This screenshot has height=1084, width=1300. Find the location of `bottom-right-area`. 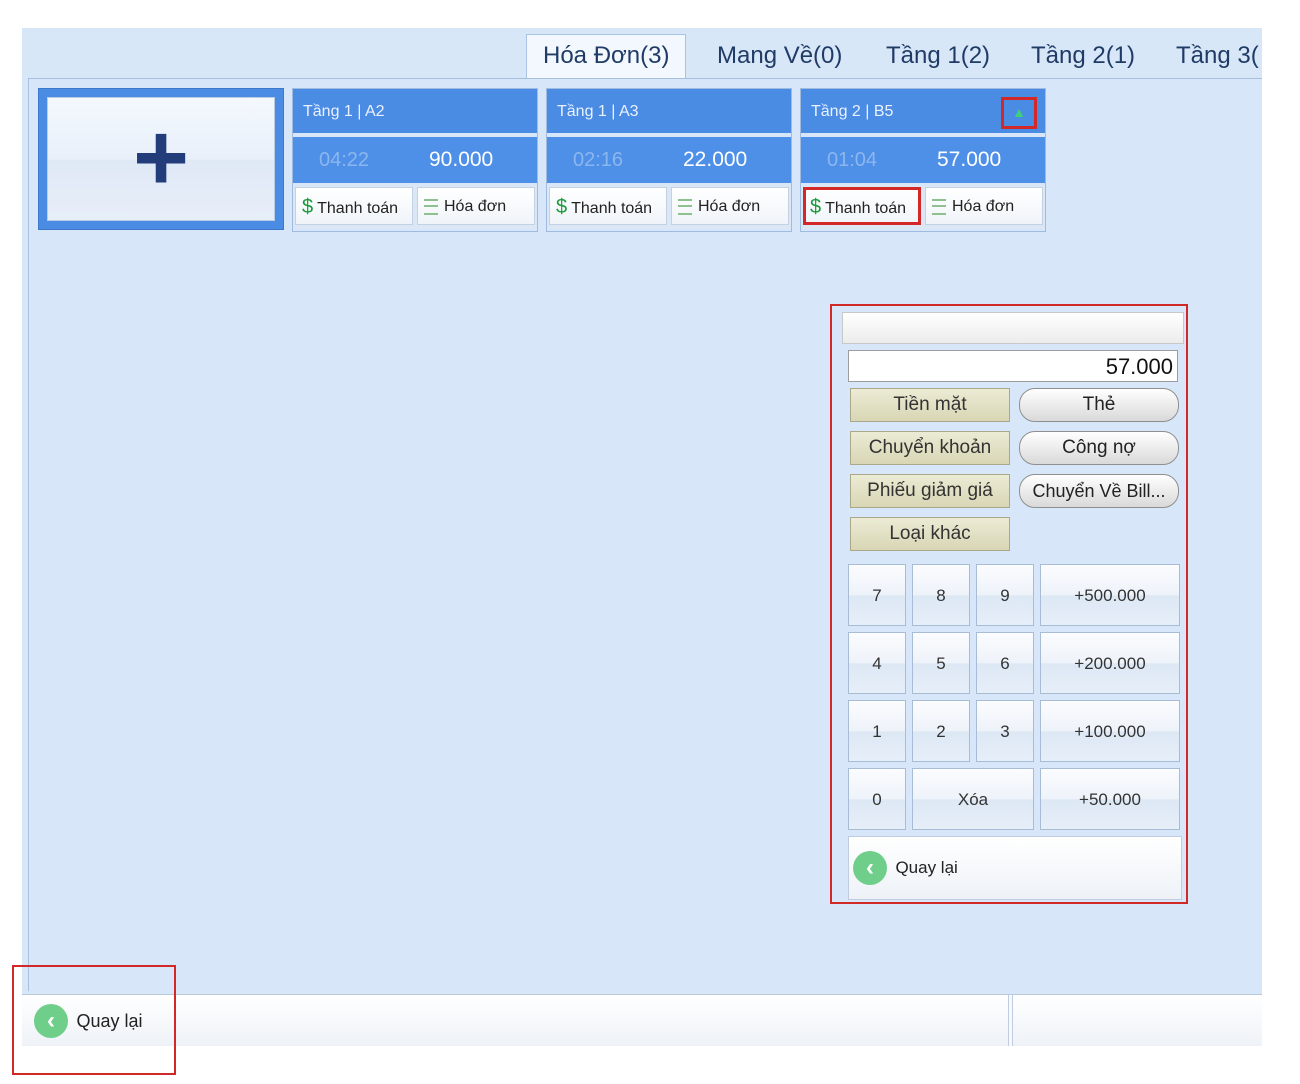

bottom-right-area is located at coordinates (1137, 1020).